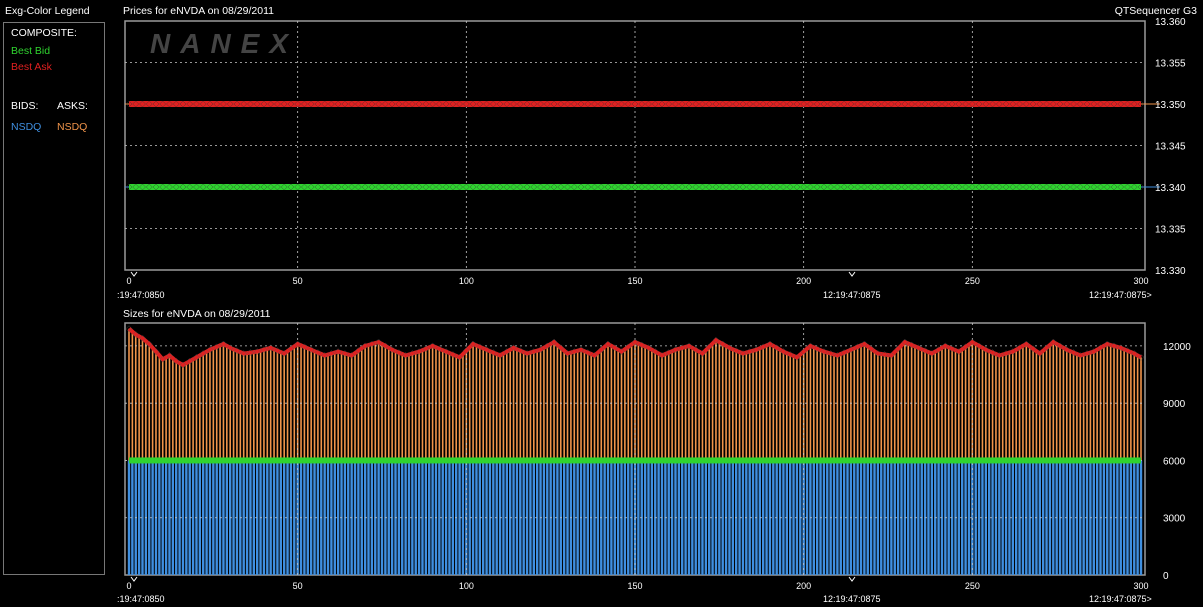  What do you see at coordinates (1170, 271) in the screenshot?
I see `prices-y-tick-label: 13.330` at bounding box center [1170, 271].